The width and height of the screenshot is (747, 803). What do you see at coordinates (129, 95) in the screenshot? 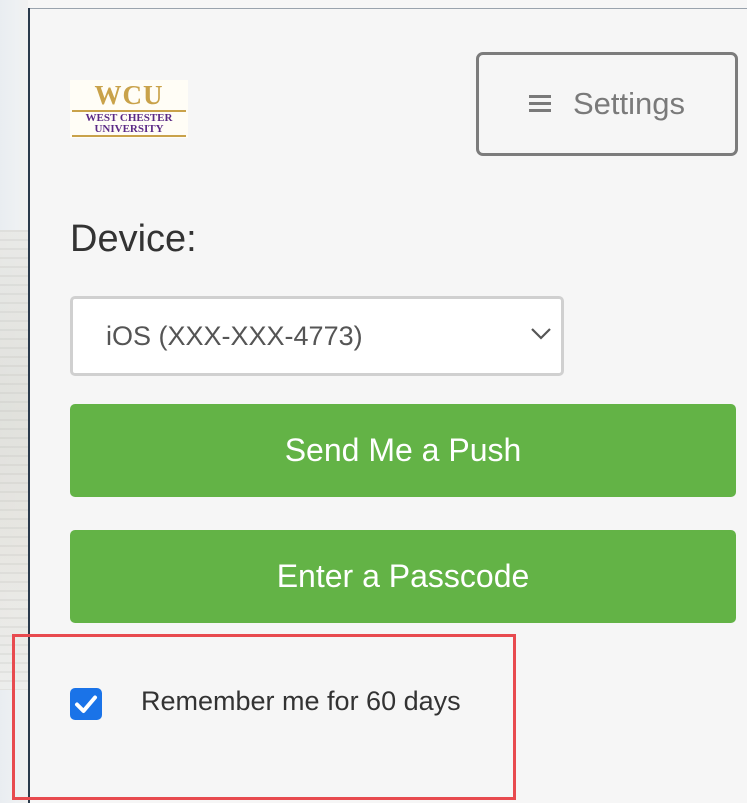
I see `logo-initials: WCU` at bounding box center [129, 95].